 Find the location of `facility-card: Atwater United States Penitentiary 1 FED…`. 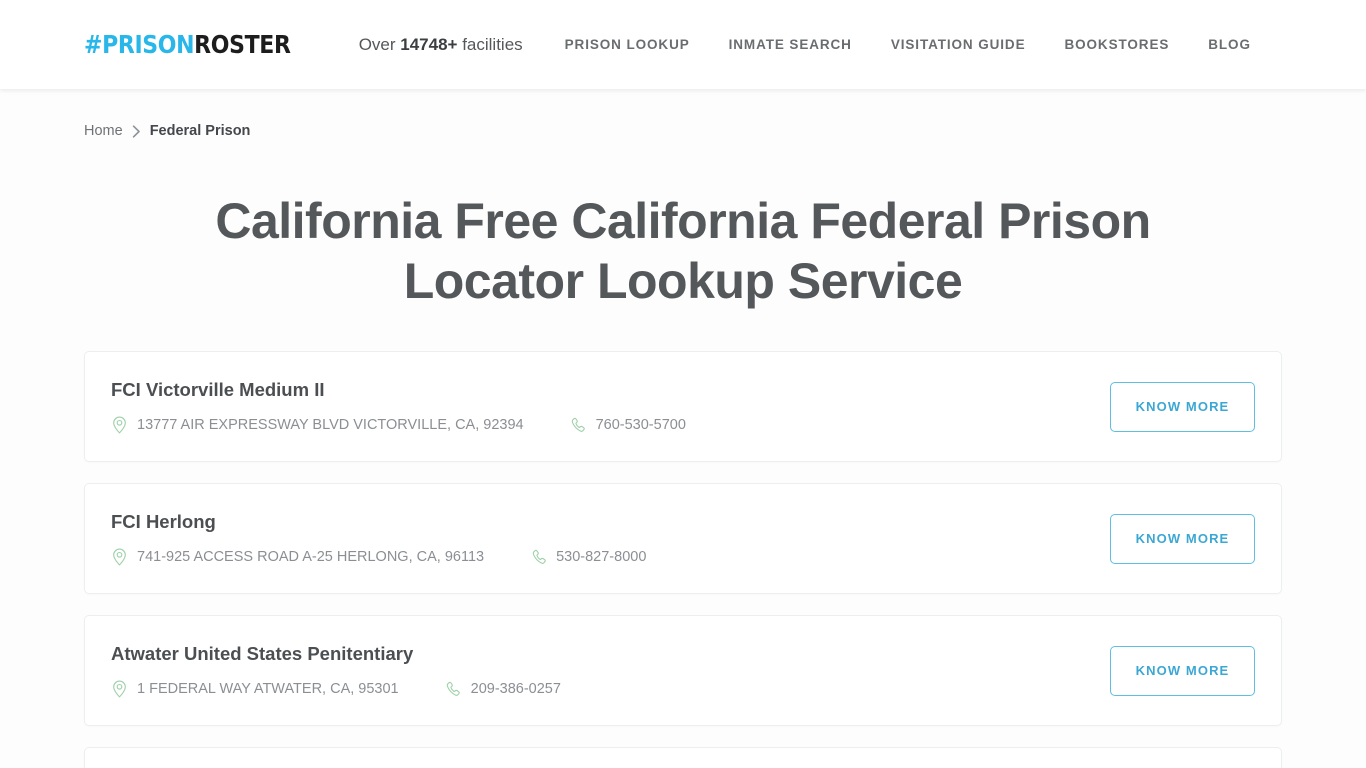

facility-card: Atwater United States Penitentiary 1 FED… is located at coordinates (683, 670).